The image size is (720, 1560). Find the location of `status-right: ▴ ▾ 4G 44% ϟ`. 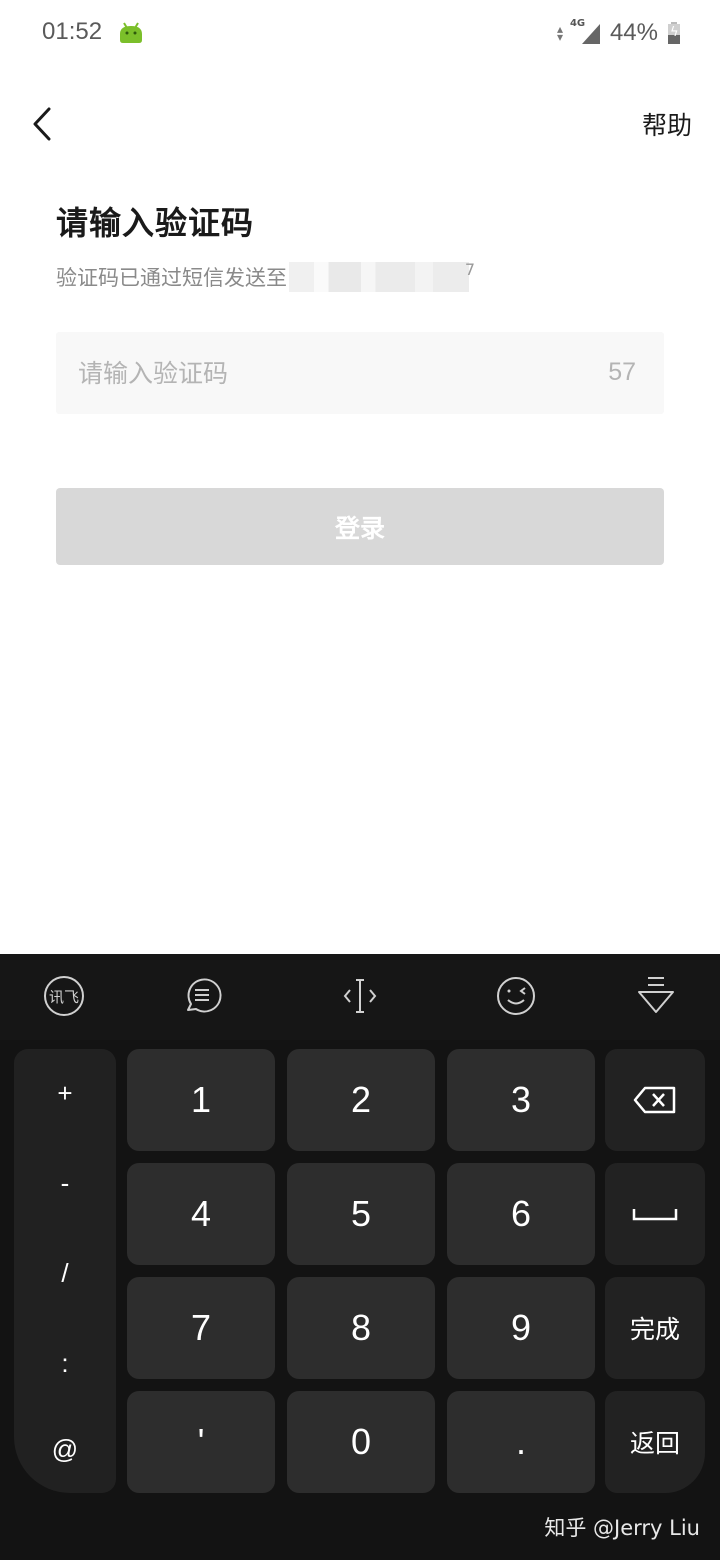

status-right: ▴ ▾ 4G 44% ϟ is located at coordinates (618, 33).